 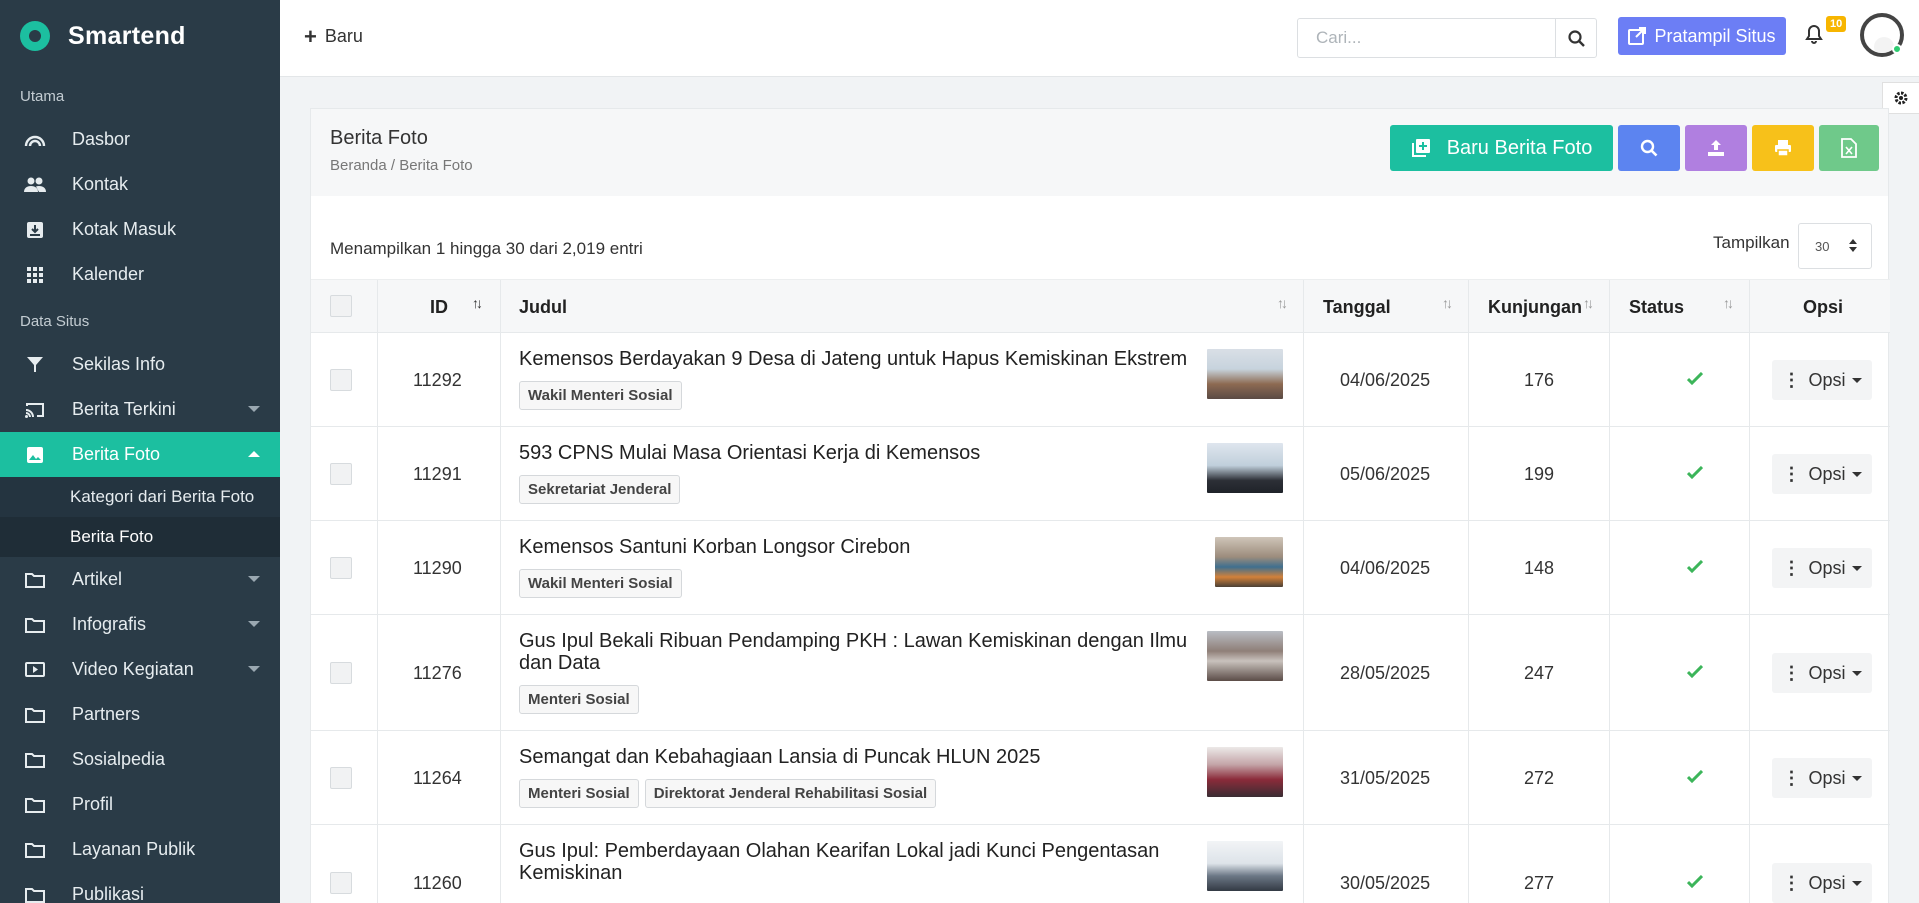 What do you see at coordinates (124, 229) in the screenshot?
I see `sidebar-item-label: Kotak Masuk` at bounding box center [124, 229].